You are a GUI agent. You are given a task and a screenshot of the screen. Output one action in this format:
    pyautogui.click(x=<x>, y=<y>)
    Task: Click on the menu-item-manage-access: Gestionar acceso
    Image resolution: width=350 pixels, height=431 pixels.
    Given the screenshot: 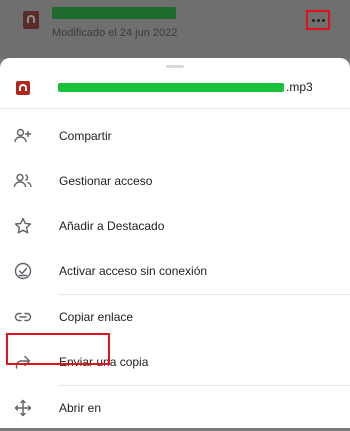 What is the action you would take?
    pyautogui.click(x=175, y=181)
    